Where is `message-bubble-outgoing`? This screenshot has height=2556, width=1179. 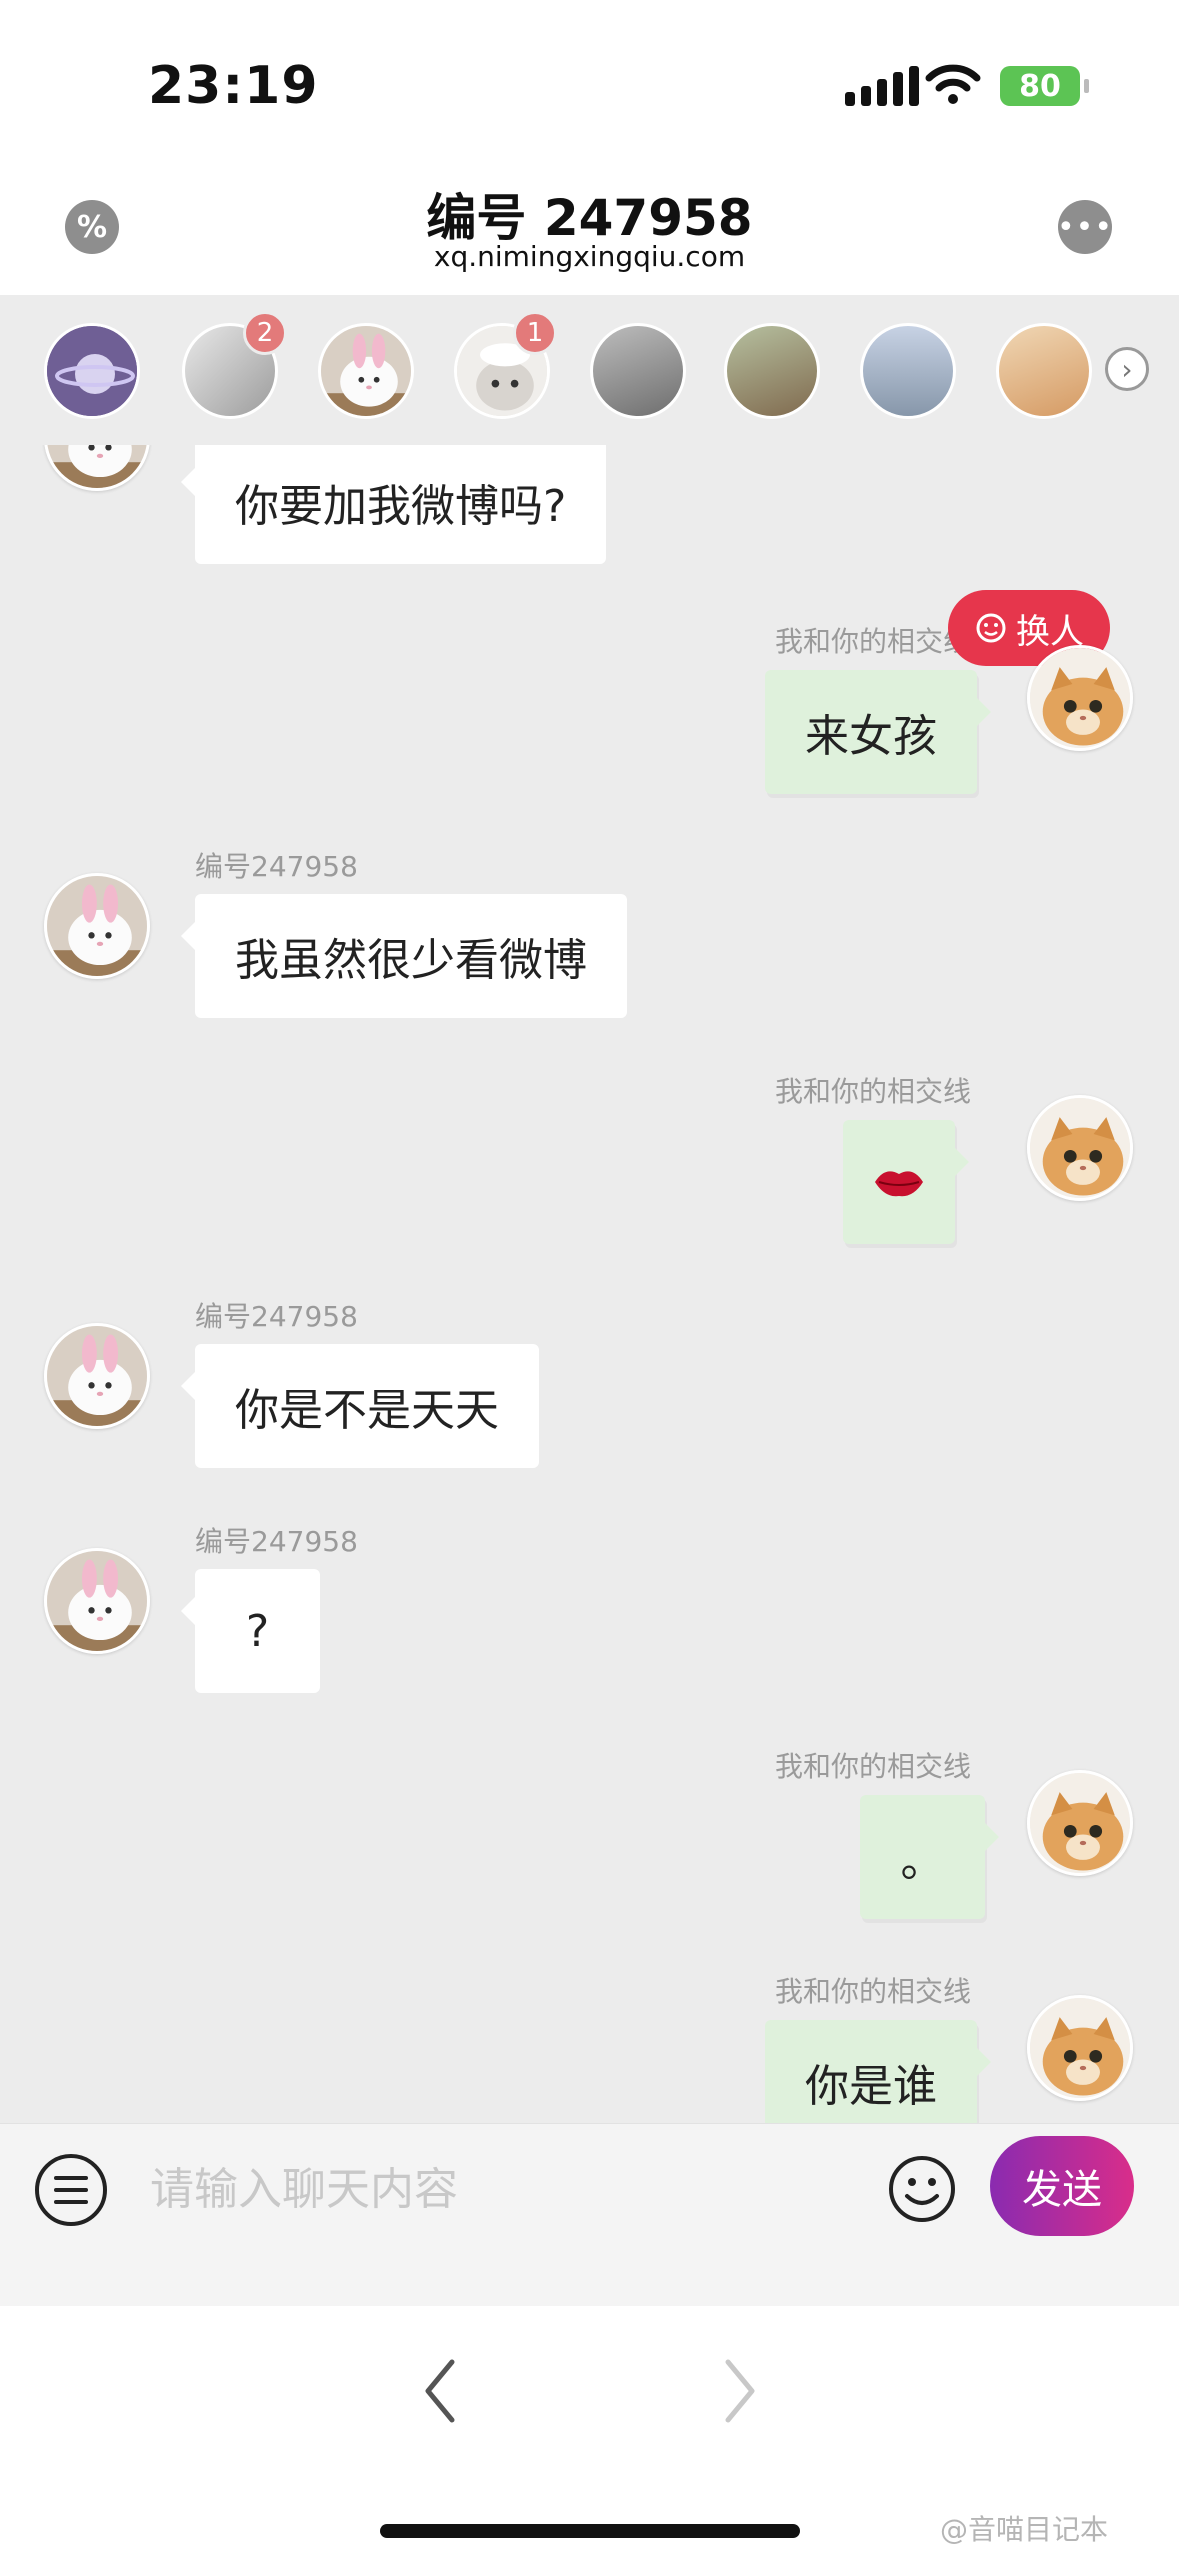
message-bubble-outgoing is located at coordinates (906, 1182).